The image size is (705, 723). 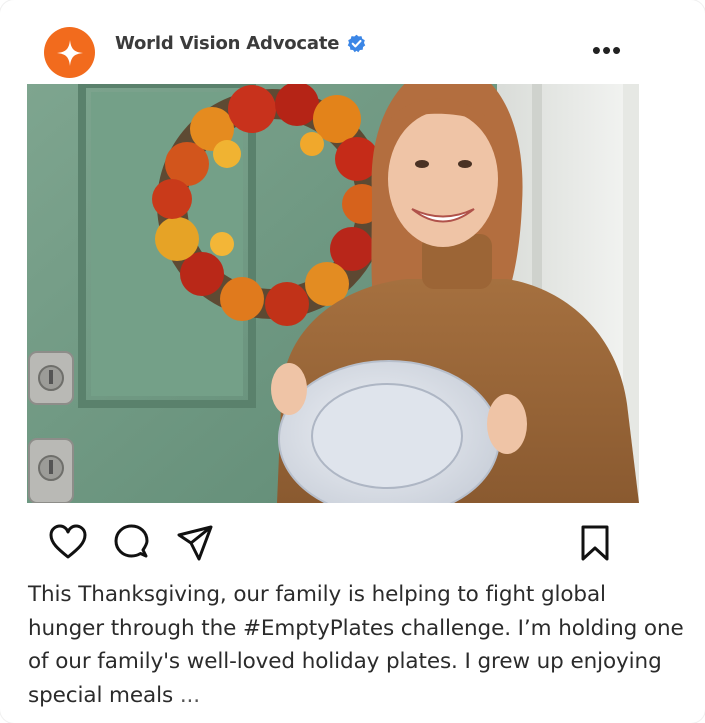 What do you see at coordinates (68, 543) in the screenshot?
I see `heart-icon` at bounding box center [68, 543].